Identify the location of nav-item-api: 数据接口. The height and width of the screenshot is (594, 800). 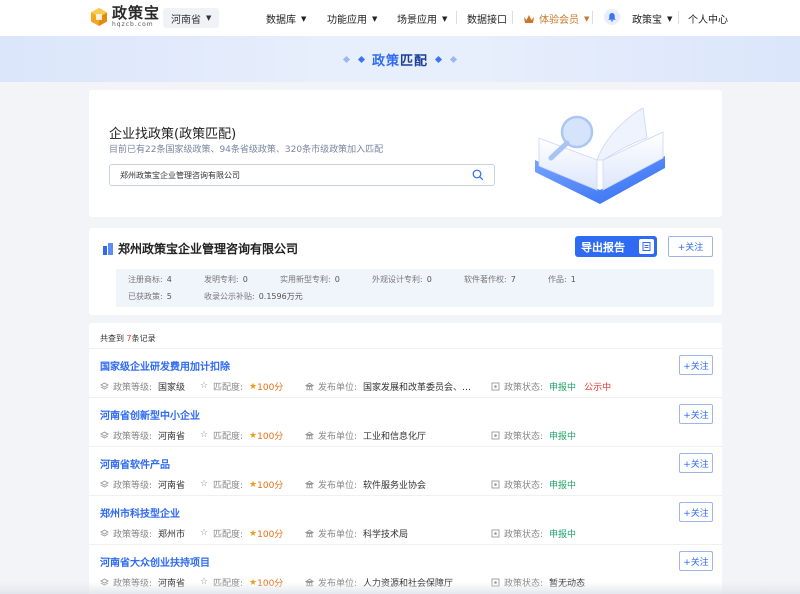
(487, 18).